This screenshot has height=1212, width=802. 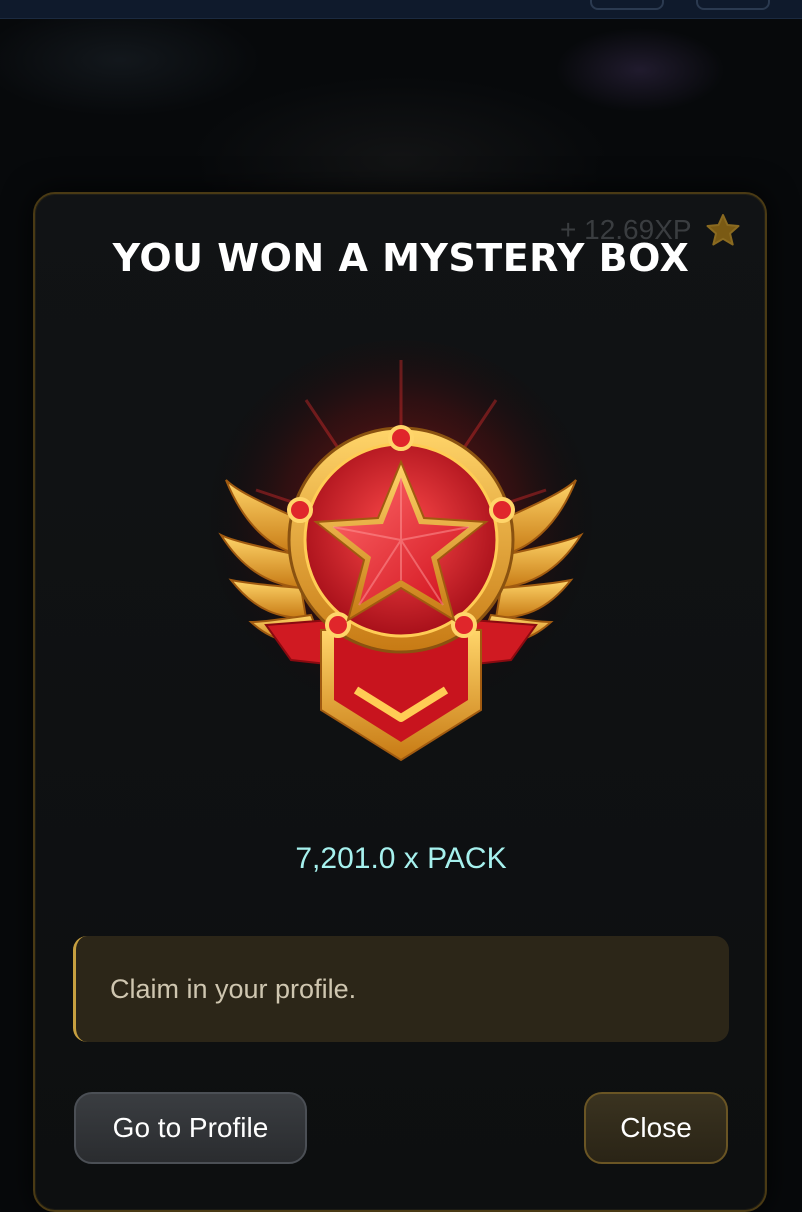 What do you see at coordinates (190, 1128) in the screenshot?
I see `go-to-profile-button: Go to Profile` at bounding box center [190, 1128].